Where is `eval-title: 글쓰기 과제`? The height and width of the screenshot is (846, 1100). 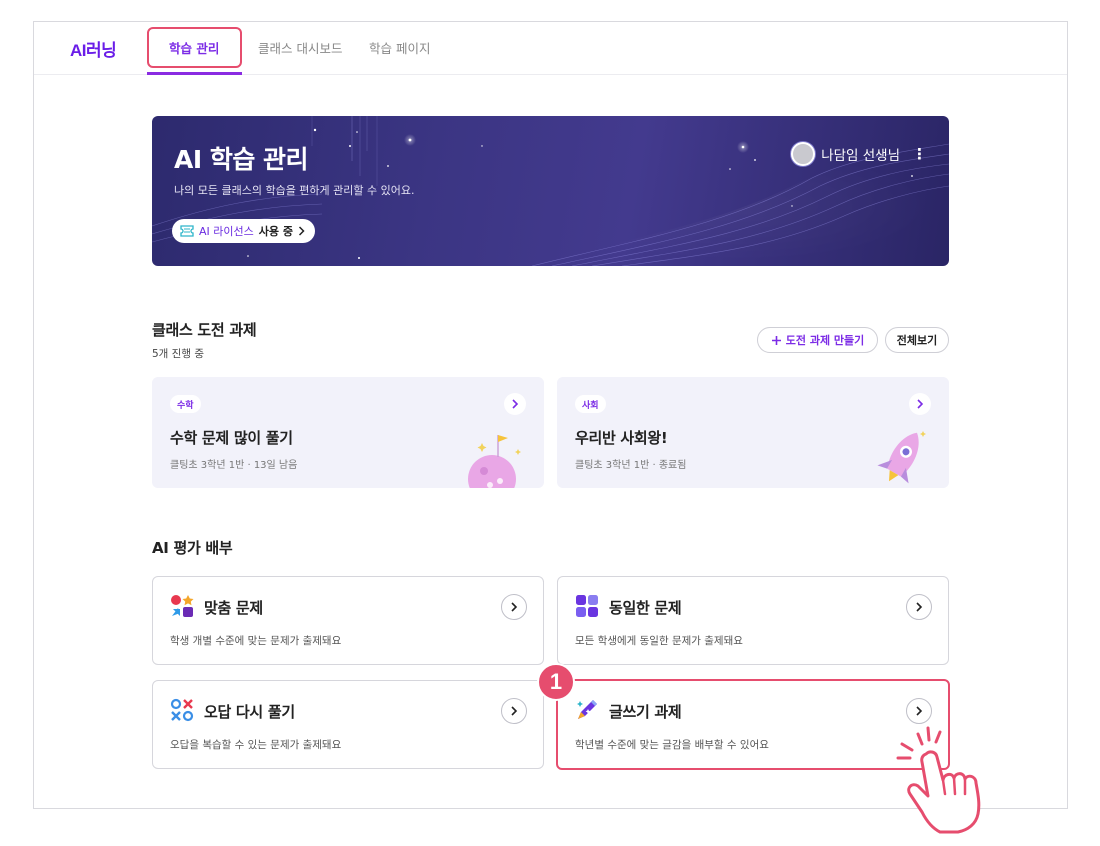
eval-title: 글쓰기 과제 is located at coordinates (645, 712).